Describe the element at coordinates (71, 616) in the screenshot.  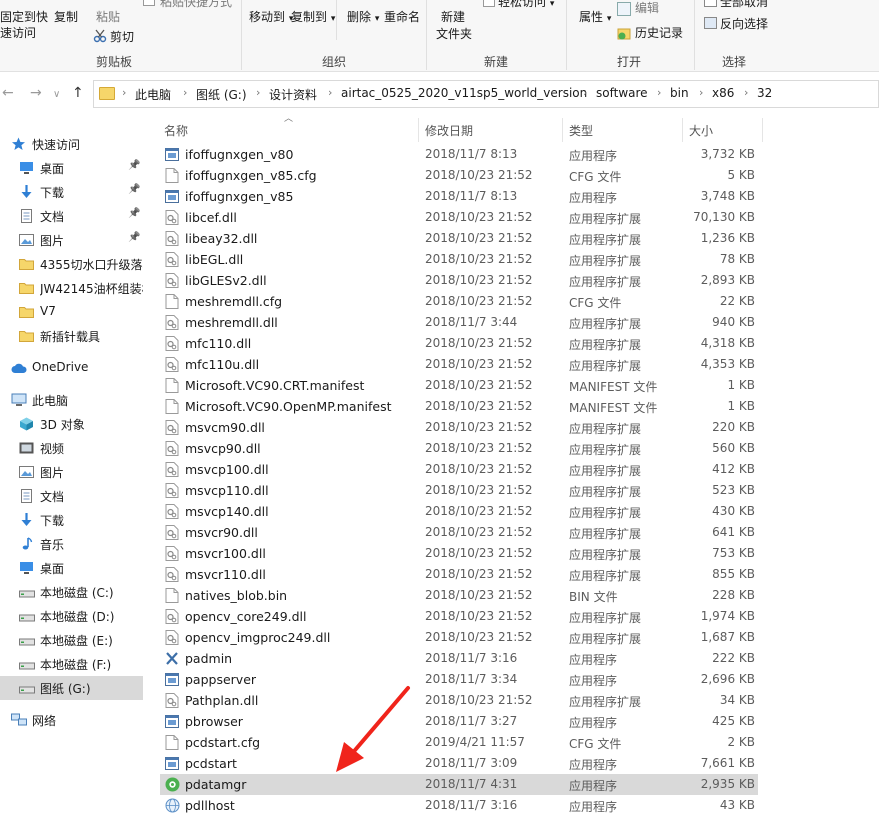
I see `sidebar-item: 本地磁盘 (D:)` at that location.